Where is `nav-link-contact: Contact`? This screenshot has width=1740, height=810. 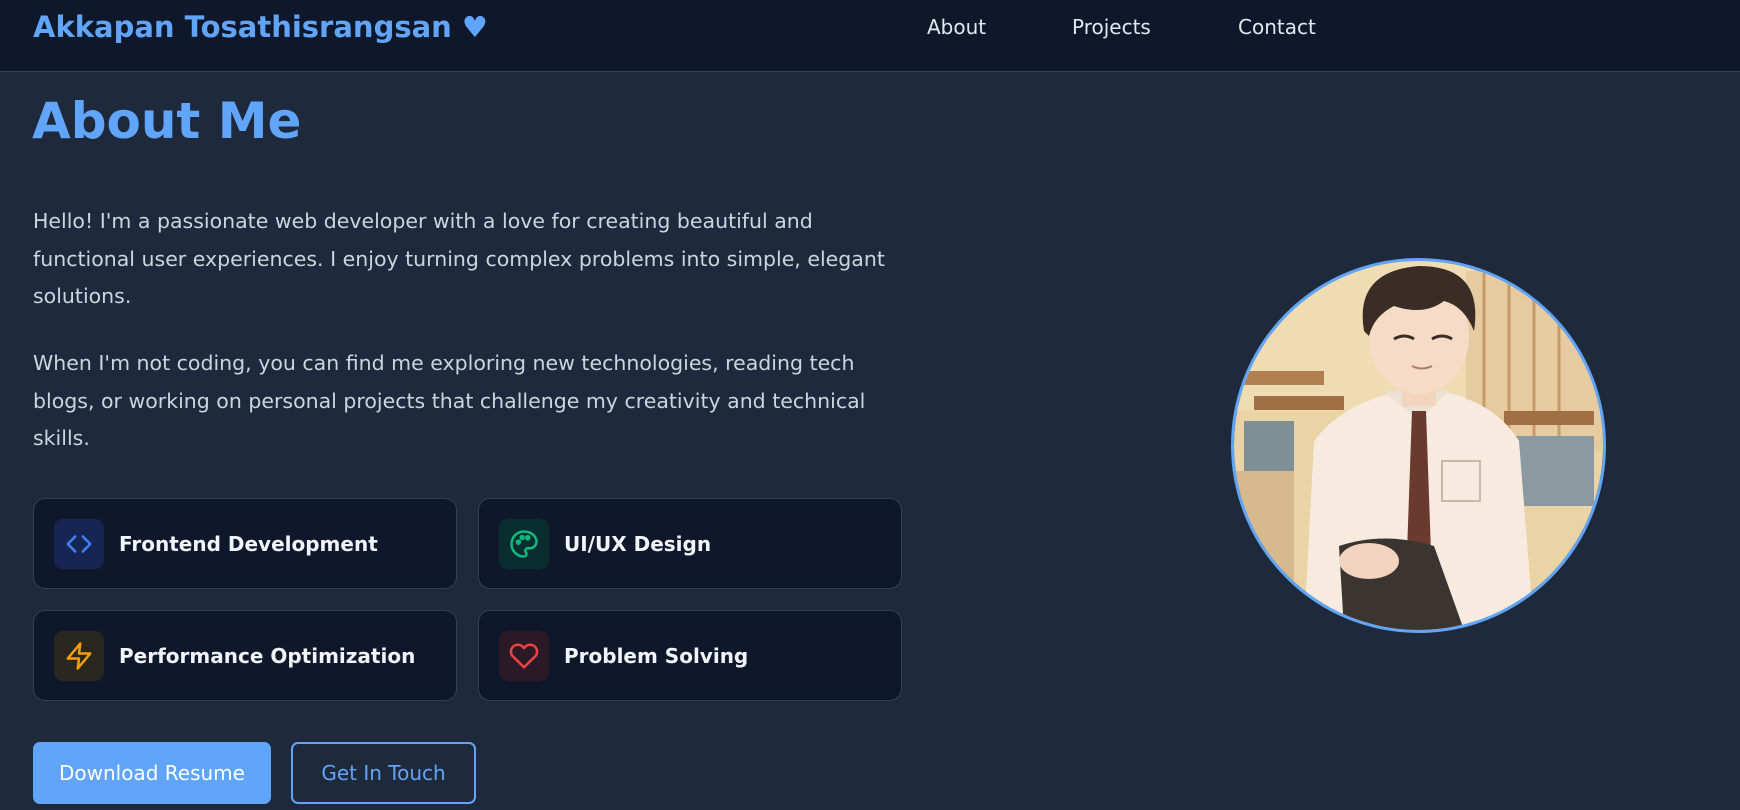
nav-link-contact: Contact is located at coordinates (1277, 27).